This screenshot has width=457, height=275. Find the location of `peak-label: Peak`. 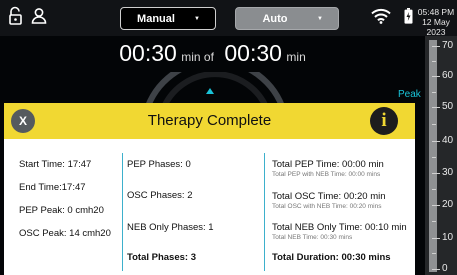

peak-label: Peak is located at coordinates (409, 94).